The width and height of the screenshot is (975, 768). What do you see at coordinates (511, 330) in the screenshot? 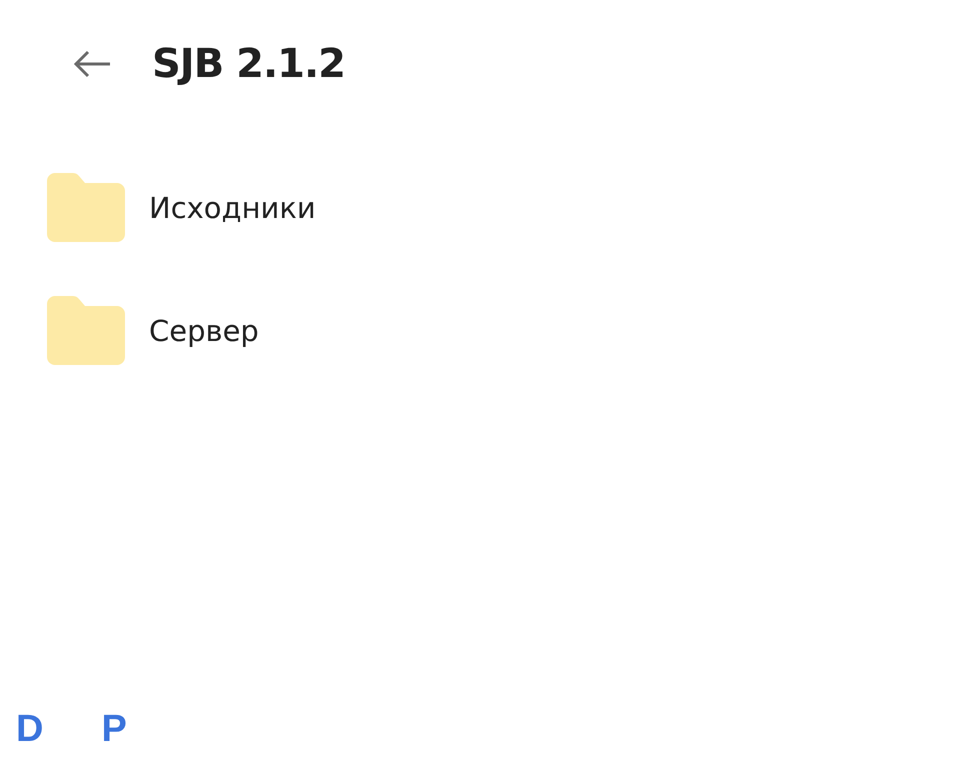
I see `folder-item: Сервер` at bounding box center [511, 330].